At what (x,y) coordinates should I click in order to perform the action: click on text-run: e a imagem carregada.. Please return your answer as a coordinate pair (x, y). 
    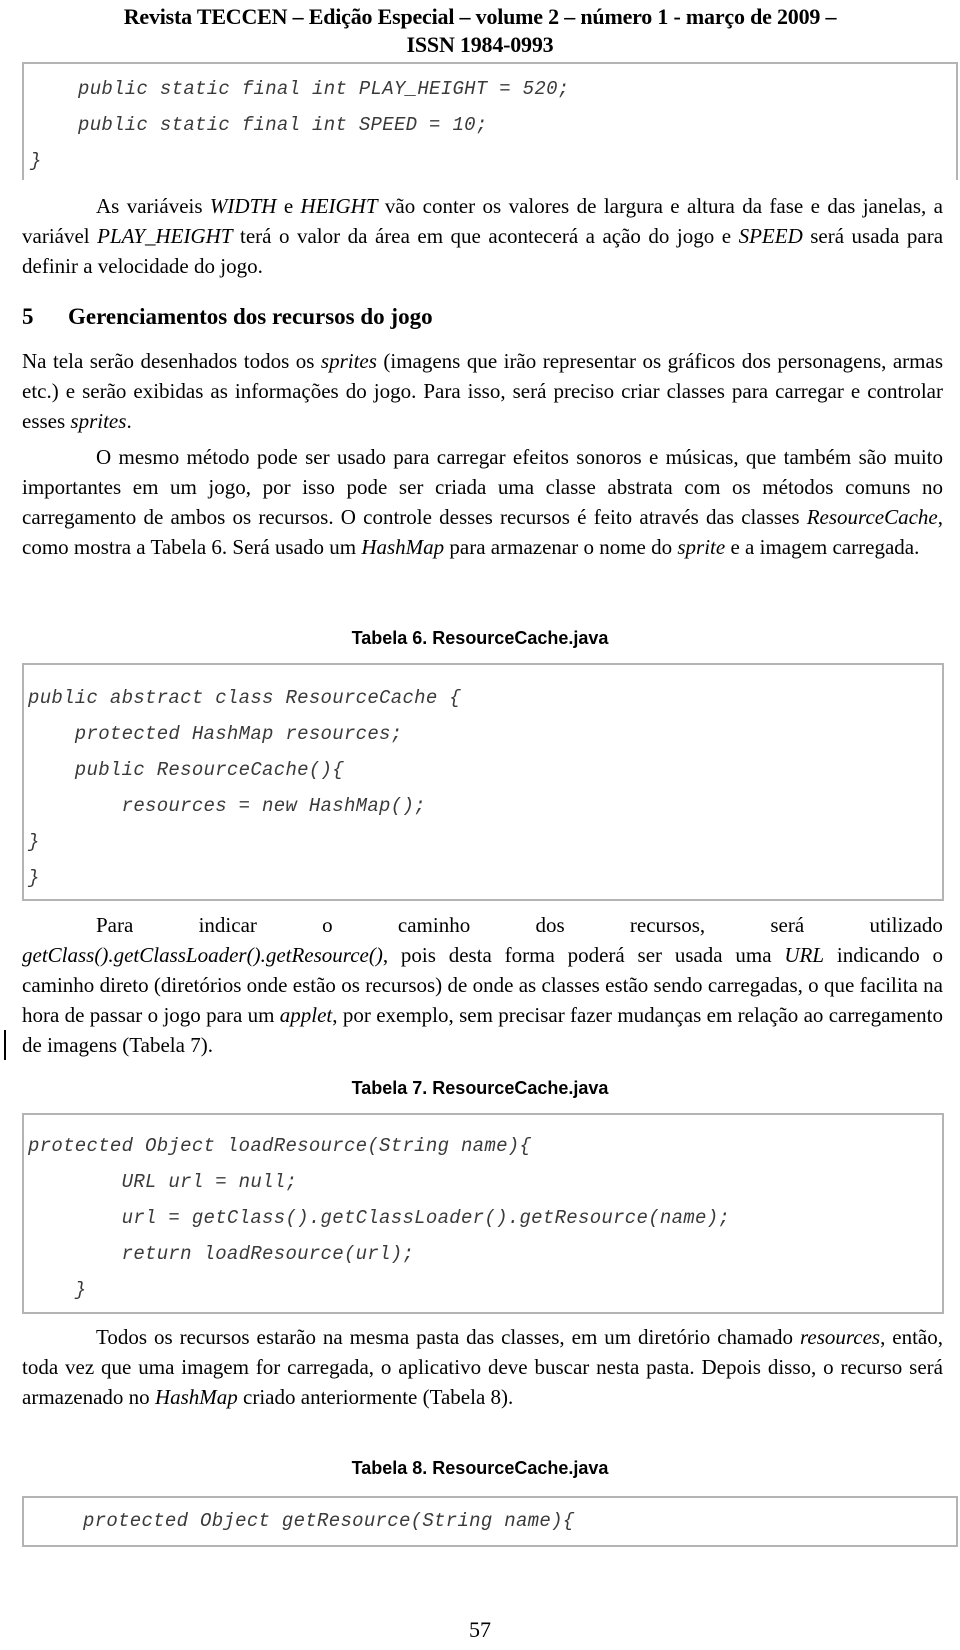
    Looking at the image, I should click on (822, 547).